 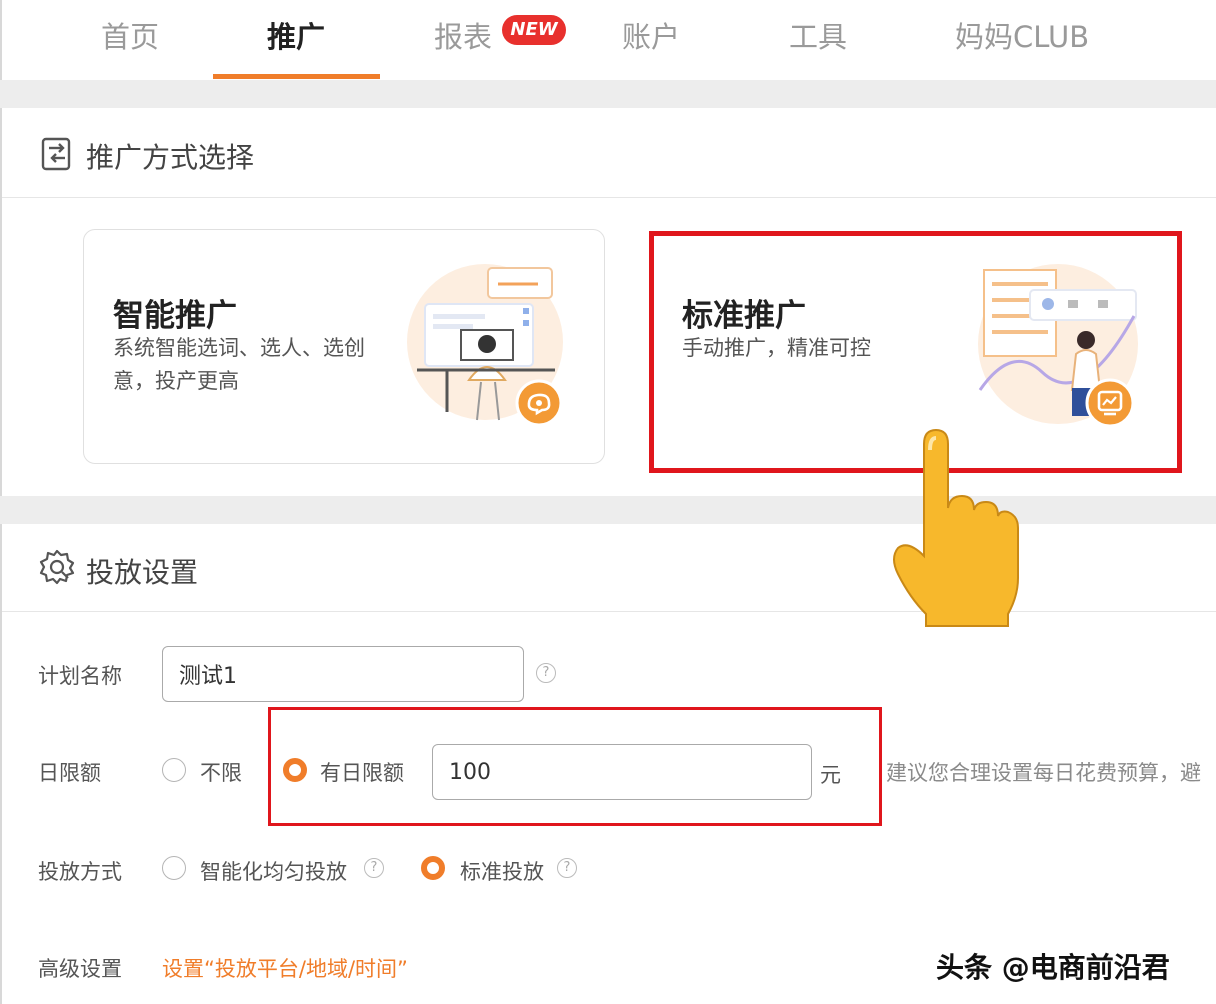 I want to click on tab-account: 账户, so click(x=651, y=35).